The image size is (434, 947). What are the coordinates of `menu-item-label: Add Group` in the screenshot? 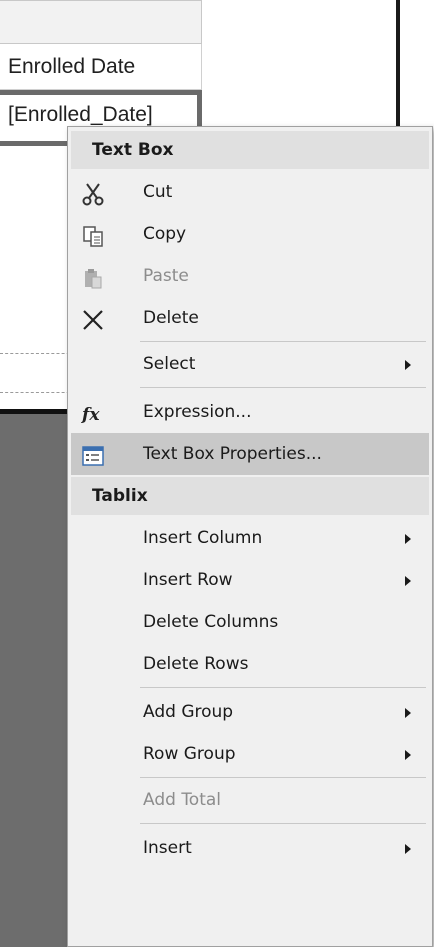 It's located at (188, 712).